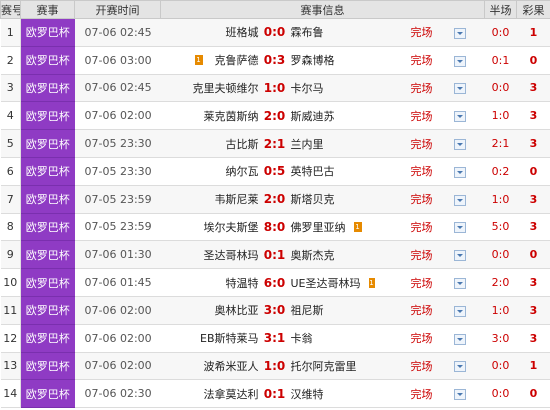  I want to click on home-team: 莱克茵斯纳, so click(221, 116).